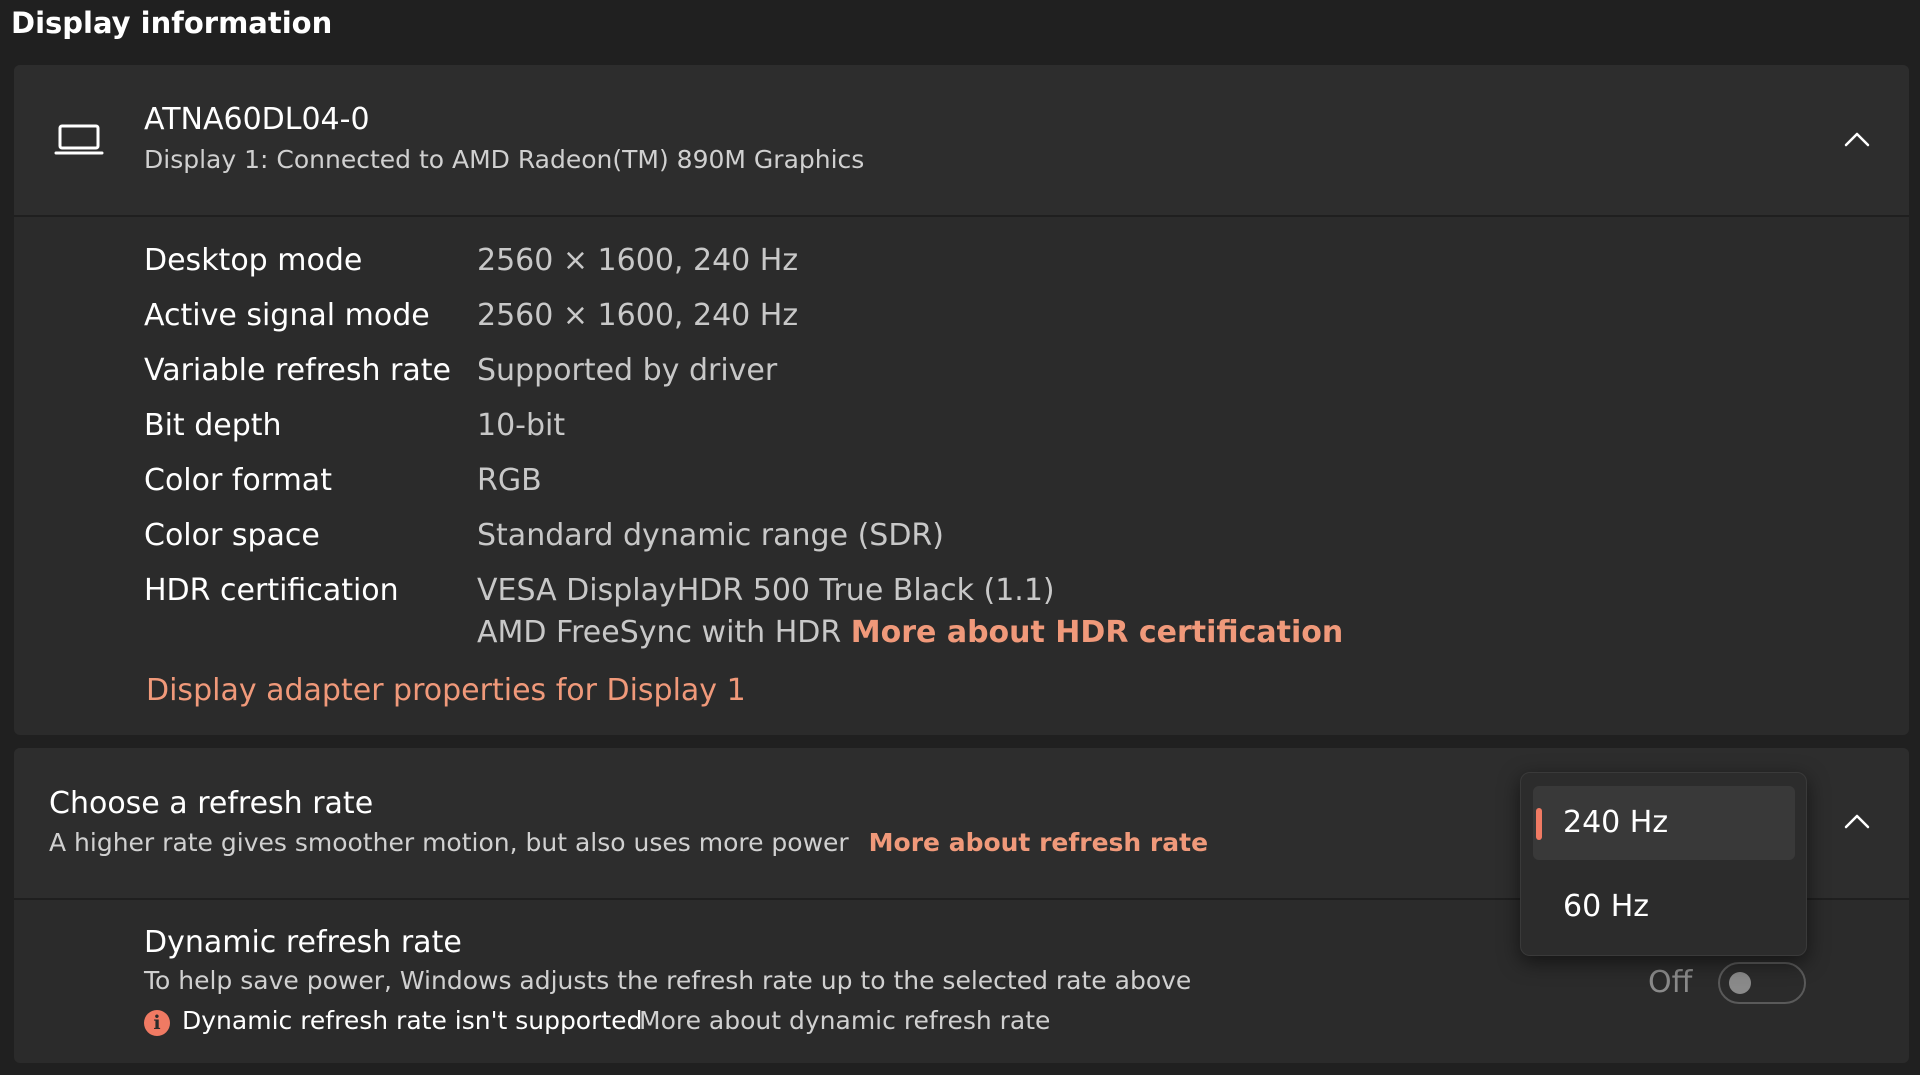 This screenshot has height=1075, width=1920. I want to click on info-value-color-space: Standard dynamic range (SDR), so click(710, 535).